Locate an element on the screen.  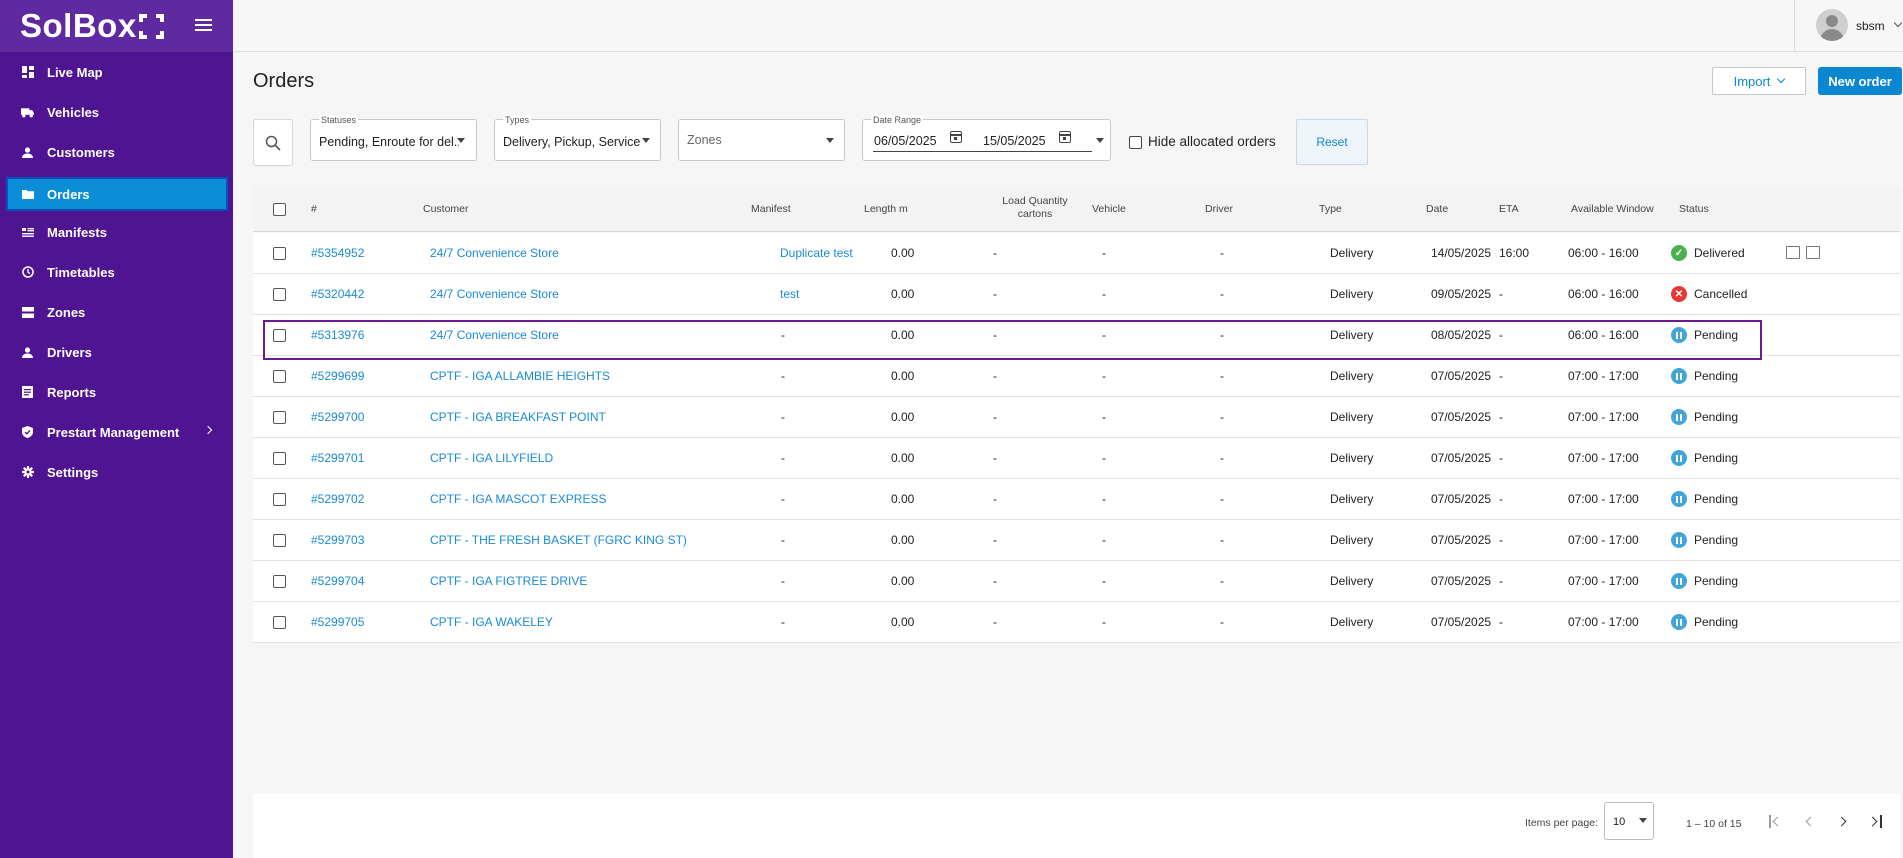
sidebar-item-timetables: Timetables is located at coordinates (116, 272).